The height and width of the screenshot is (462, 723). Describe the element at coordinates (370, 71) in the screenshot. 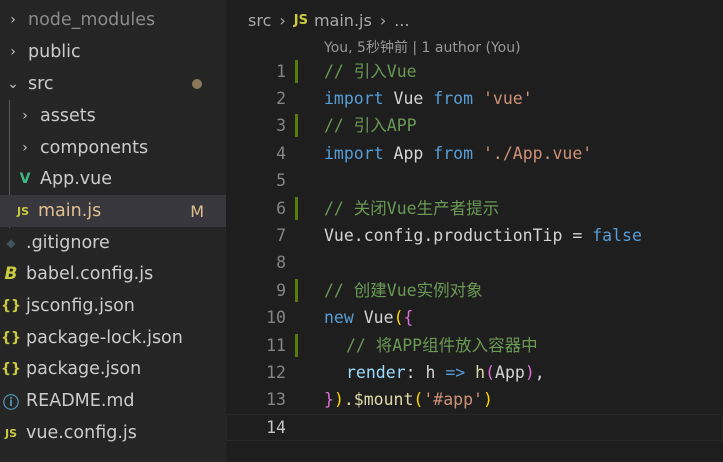

I see `code-text: // 引入Vue` at that location.